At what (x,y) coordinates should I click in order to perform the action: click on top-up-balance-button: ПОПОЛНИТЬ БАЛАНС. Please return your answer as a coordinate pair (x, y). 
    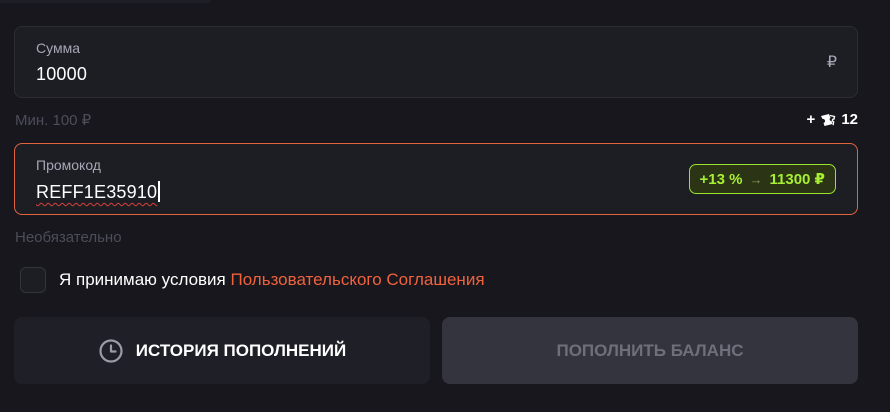
    Looking at the image, I should click on (650, 350).